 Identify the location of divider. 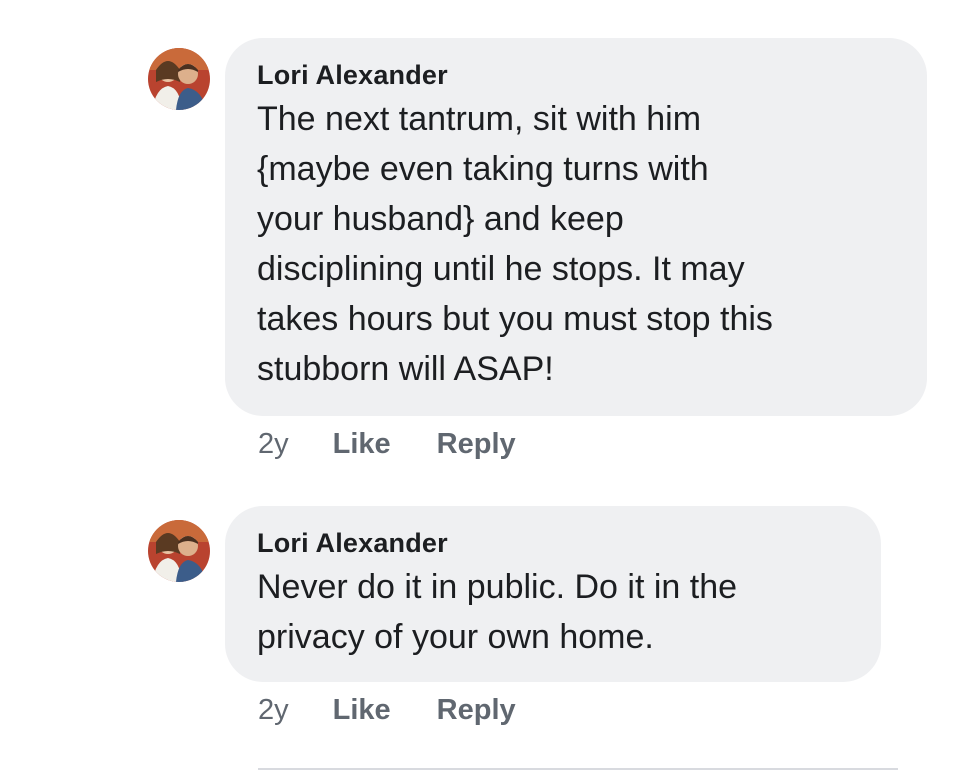
(578, 769).